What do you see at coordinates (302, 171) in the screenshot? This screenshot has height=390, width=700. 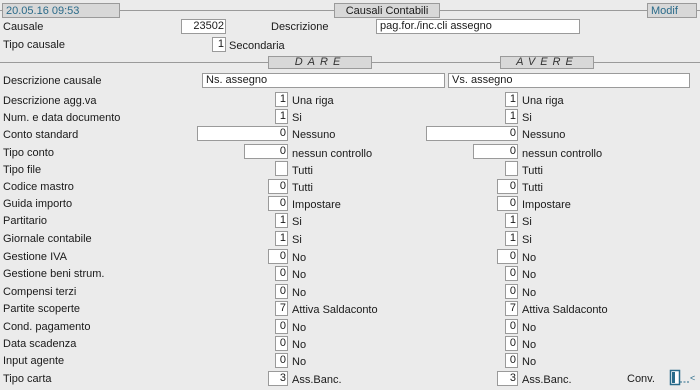 I see `dare-tipo-file-desc: Tutti` at bounding box center [302, 171].